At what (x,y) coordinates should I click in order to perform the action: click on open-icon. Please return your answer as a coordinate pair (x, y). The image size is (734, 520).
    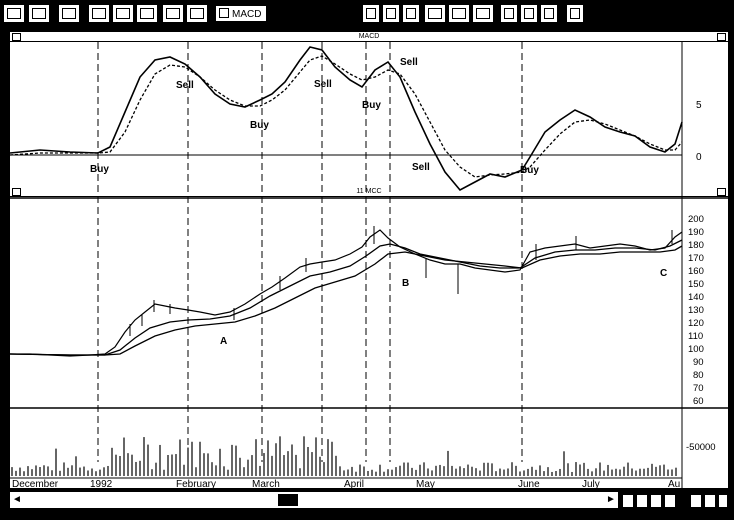
    Looking at the image, I should click on (39, 13).